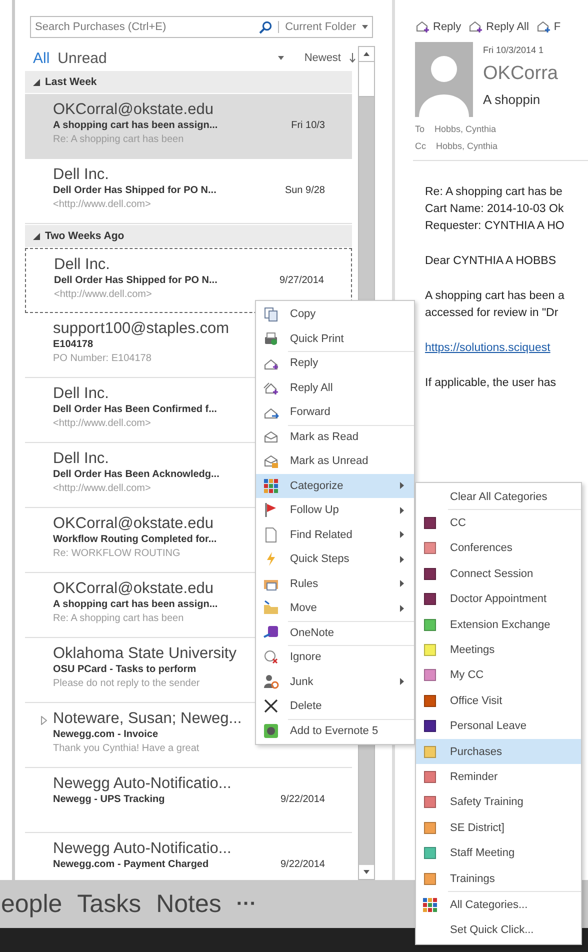  What do you see at coordinates (498, 701) in the screenshot?
I see `category-item: Office Visit` at bounding box center [498, 701].